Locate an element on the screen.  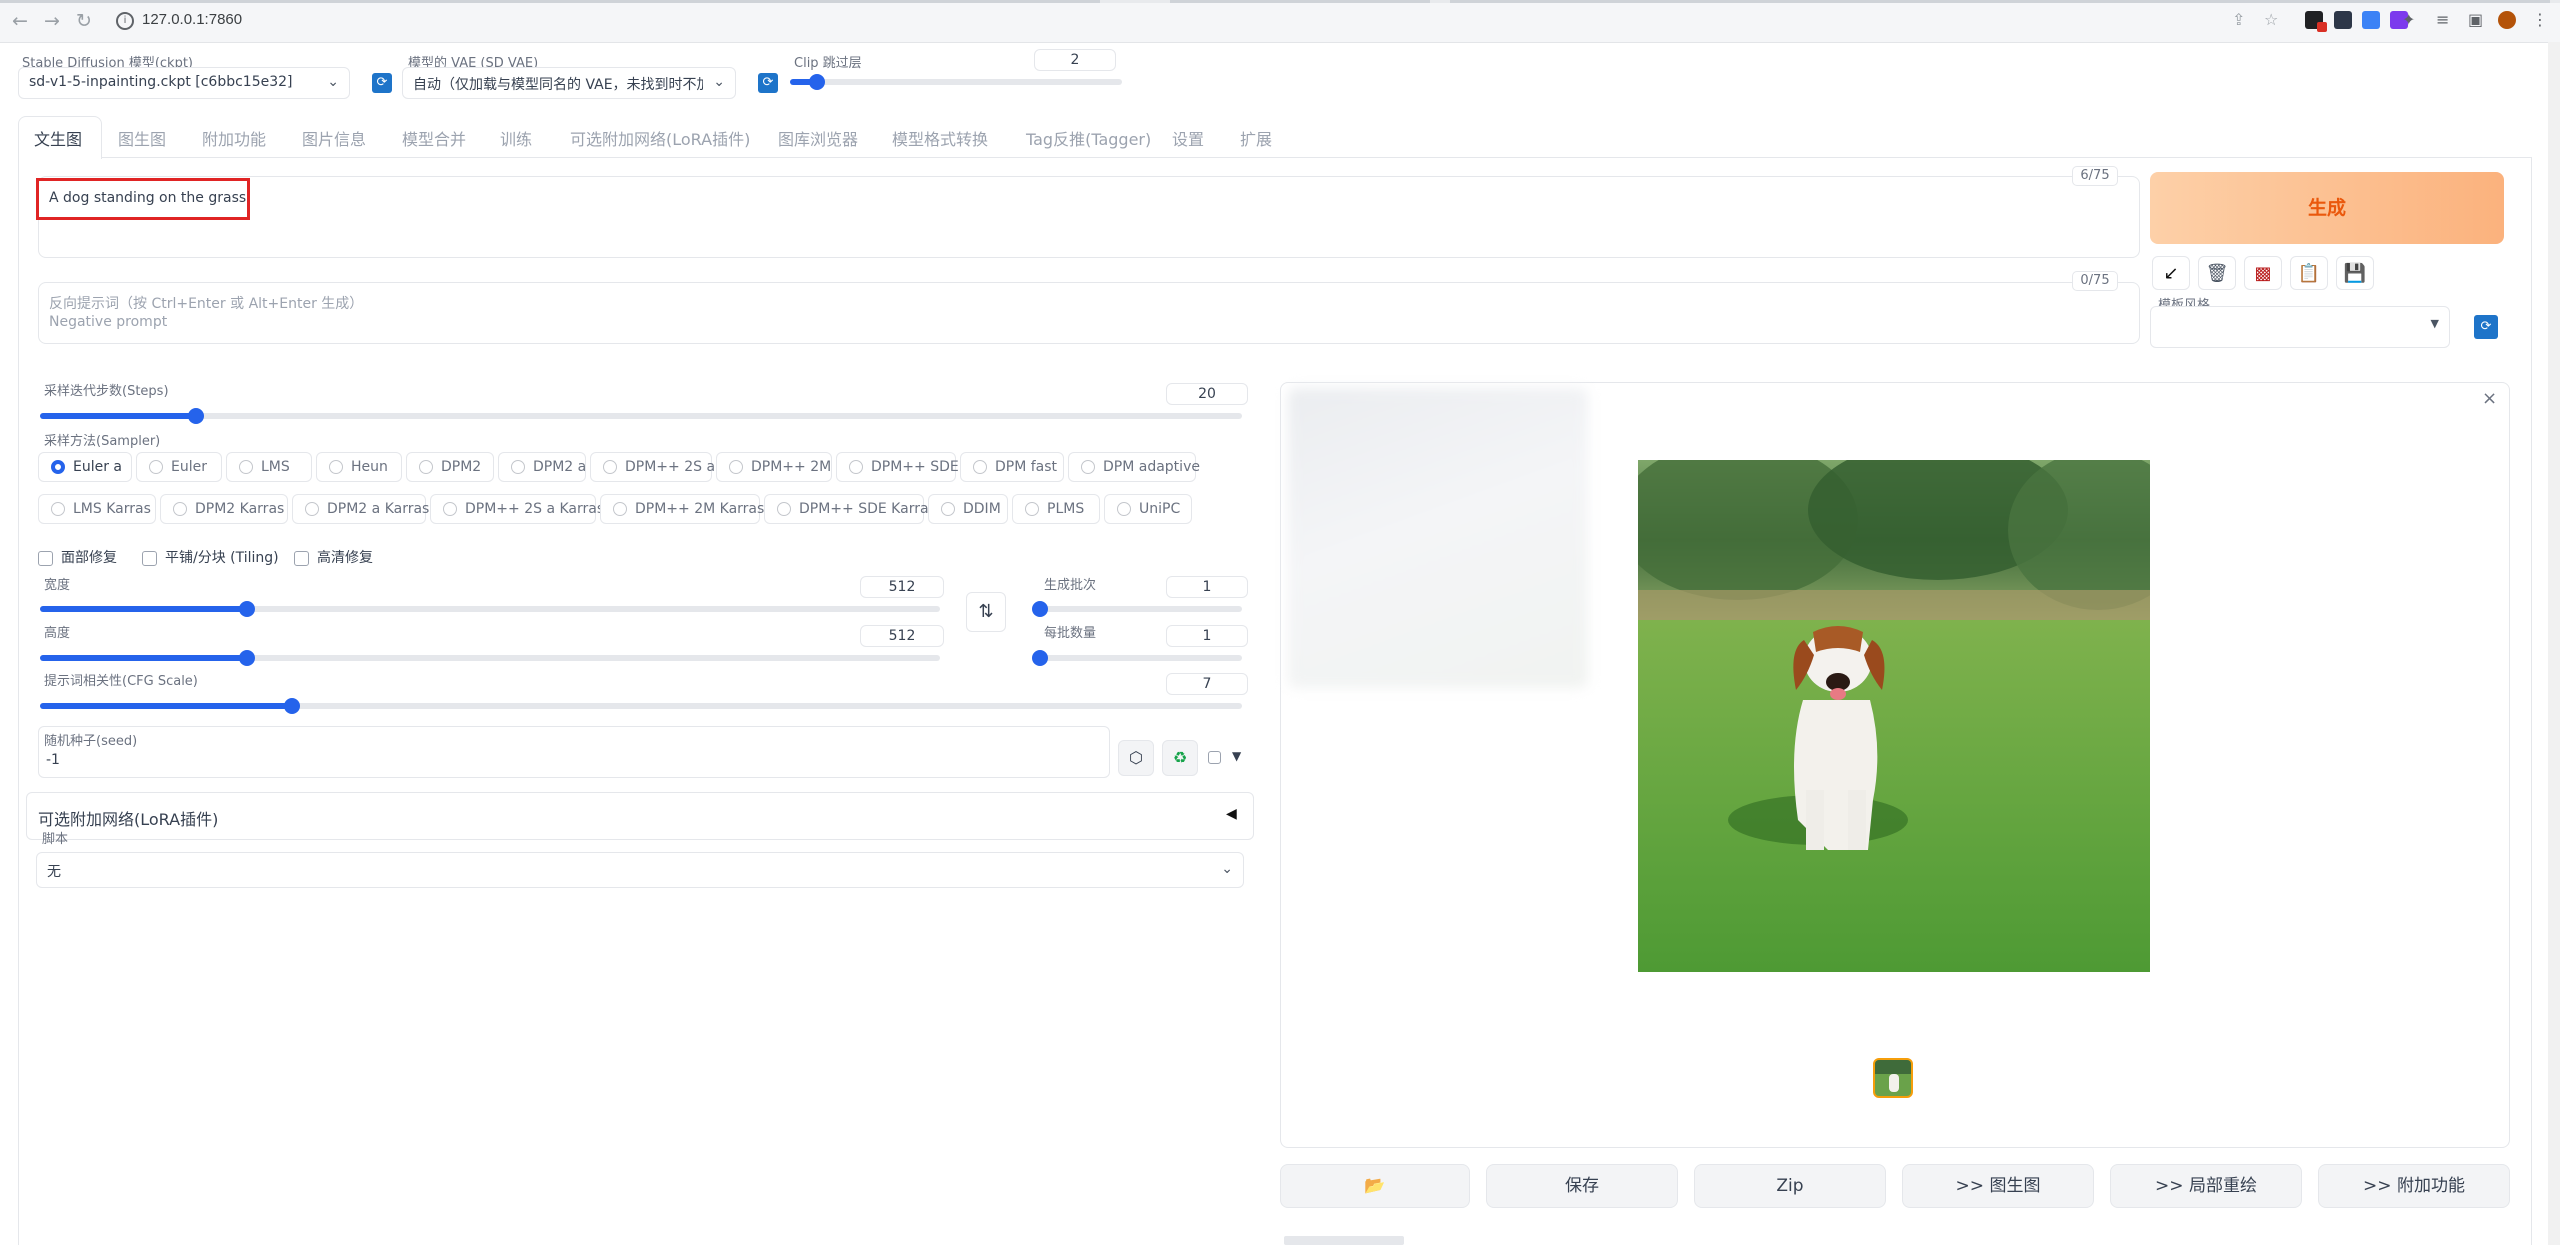
info-icon: i is located at coordinates (125, 21).